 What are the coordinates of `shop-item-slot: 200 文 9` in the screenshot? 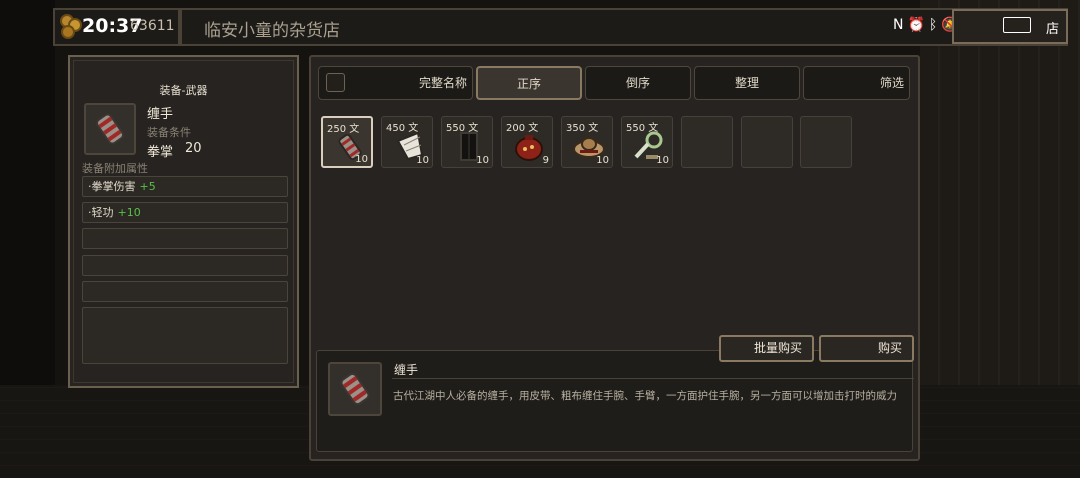 It's located at (527, 142).